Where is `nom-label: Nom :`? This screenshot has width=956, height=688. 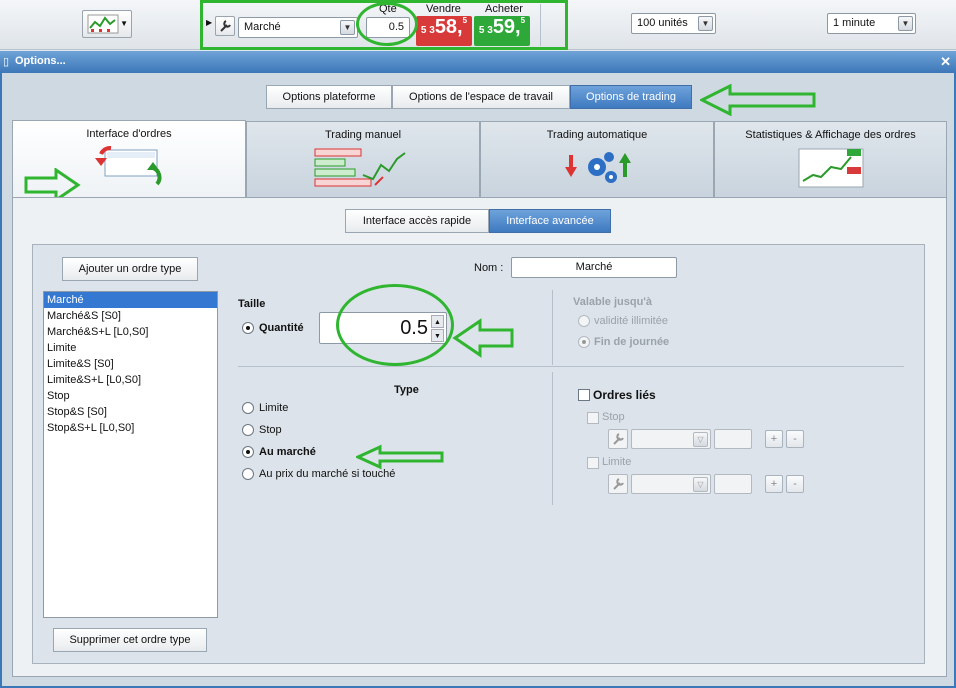 nom-label: Nom : is located at coordinates (489, 268).